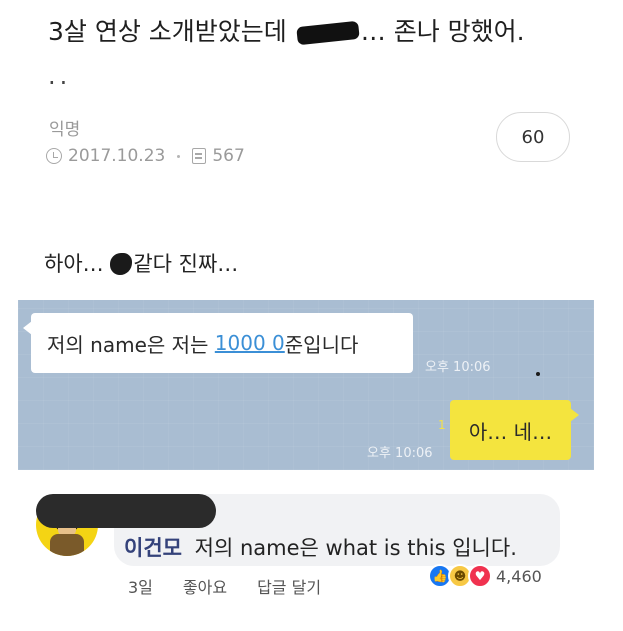 The image size is (623, 631). What do you see at coordinates (355, 548) in the screenshot?
I see `comment-text: 저의 name은 what is this 입니다.` at bounding box center [355, 548].